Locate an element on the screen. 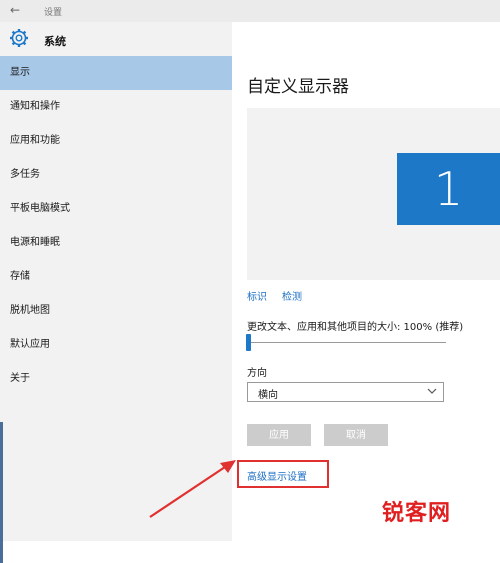  sidebar-item-display: 显示 is located at coordinates (116, 73).